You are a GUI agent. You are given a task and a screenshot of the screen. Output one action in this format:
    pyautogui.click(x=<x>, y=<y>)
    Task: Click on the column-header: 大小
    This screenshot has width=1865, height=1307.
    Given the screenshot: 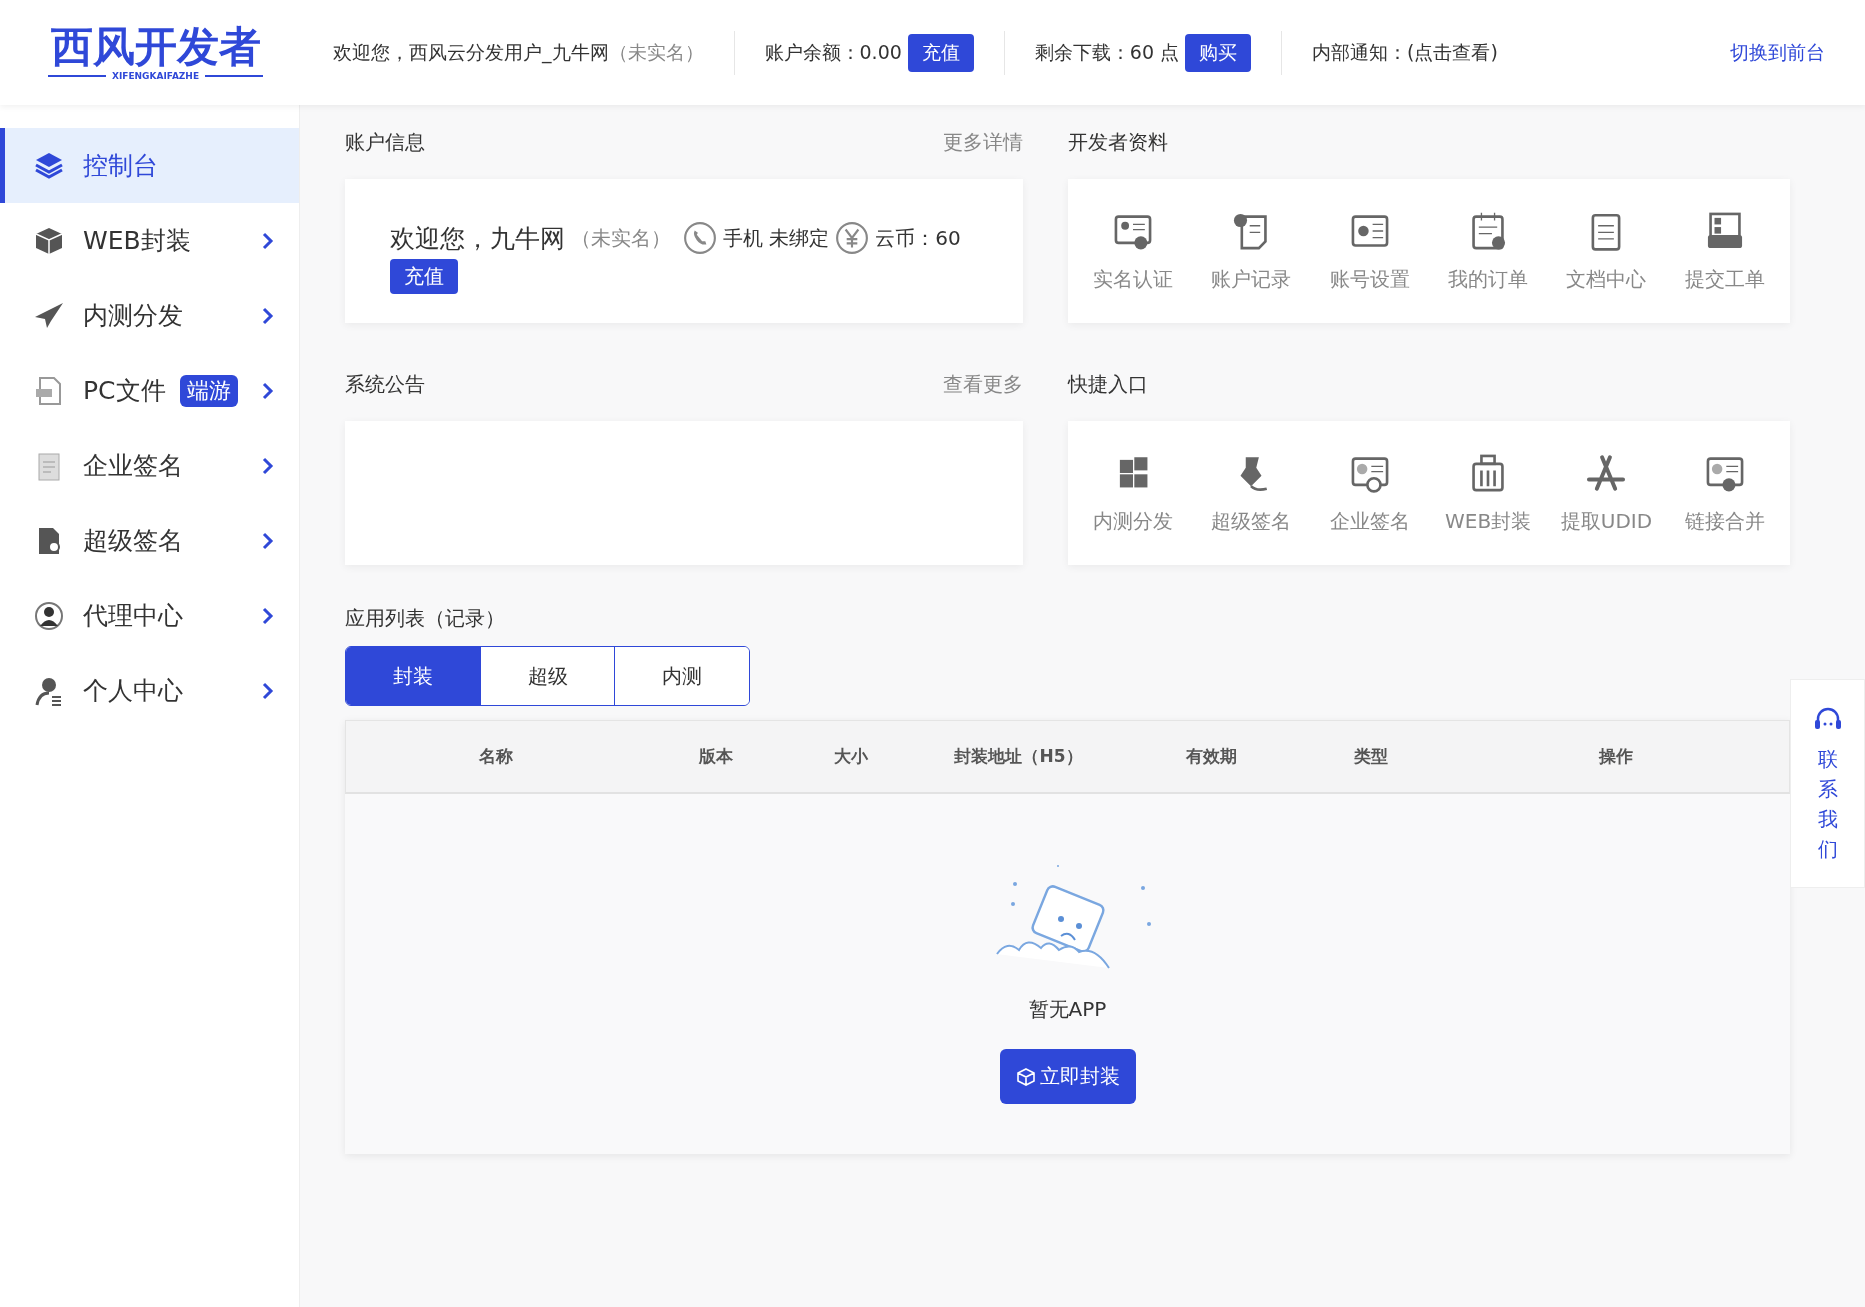 What is the action you would take?
    pyautogui.click(x=851, y=756)
    